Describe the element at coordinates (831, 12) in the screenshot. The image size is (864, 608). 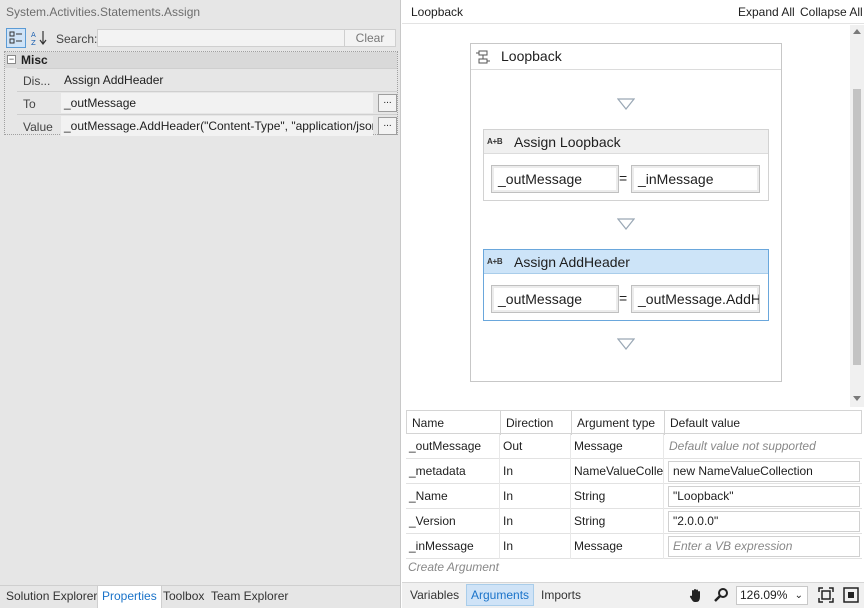
I see `collapse-all-link: Collapse All` at that location.